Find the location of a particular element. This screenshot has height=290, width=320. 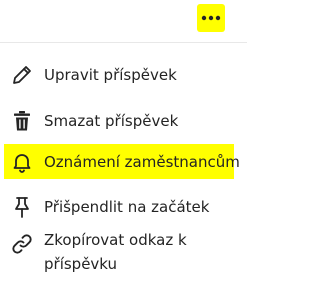

menu-item-label-line2: příspěvku is located at coordinates (81, 264).